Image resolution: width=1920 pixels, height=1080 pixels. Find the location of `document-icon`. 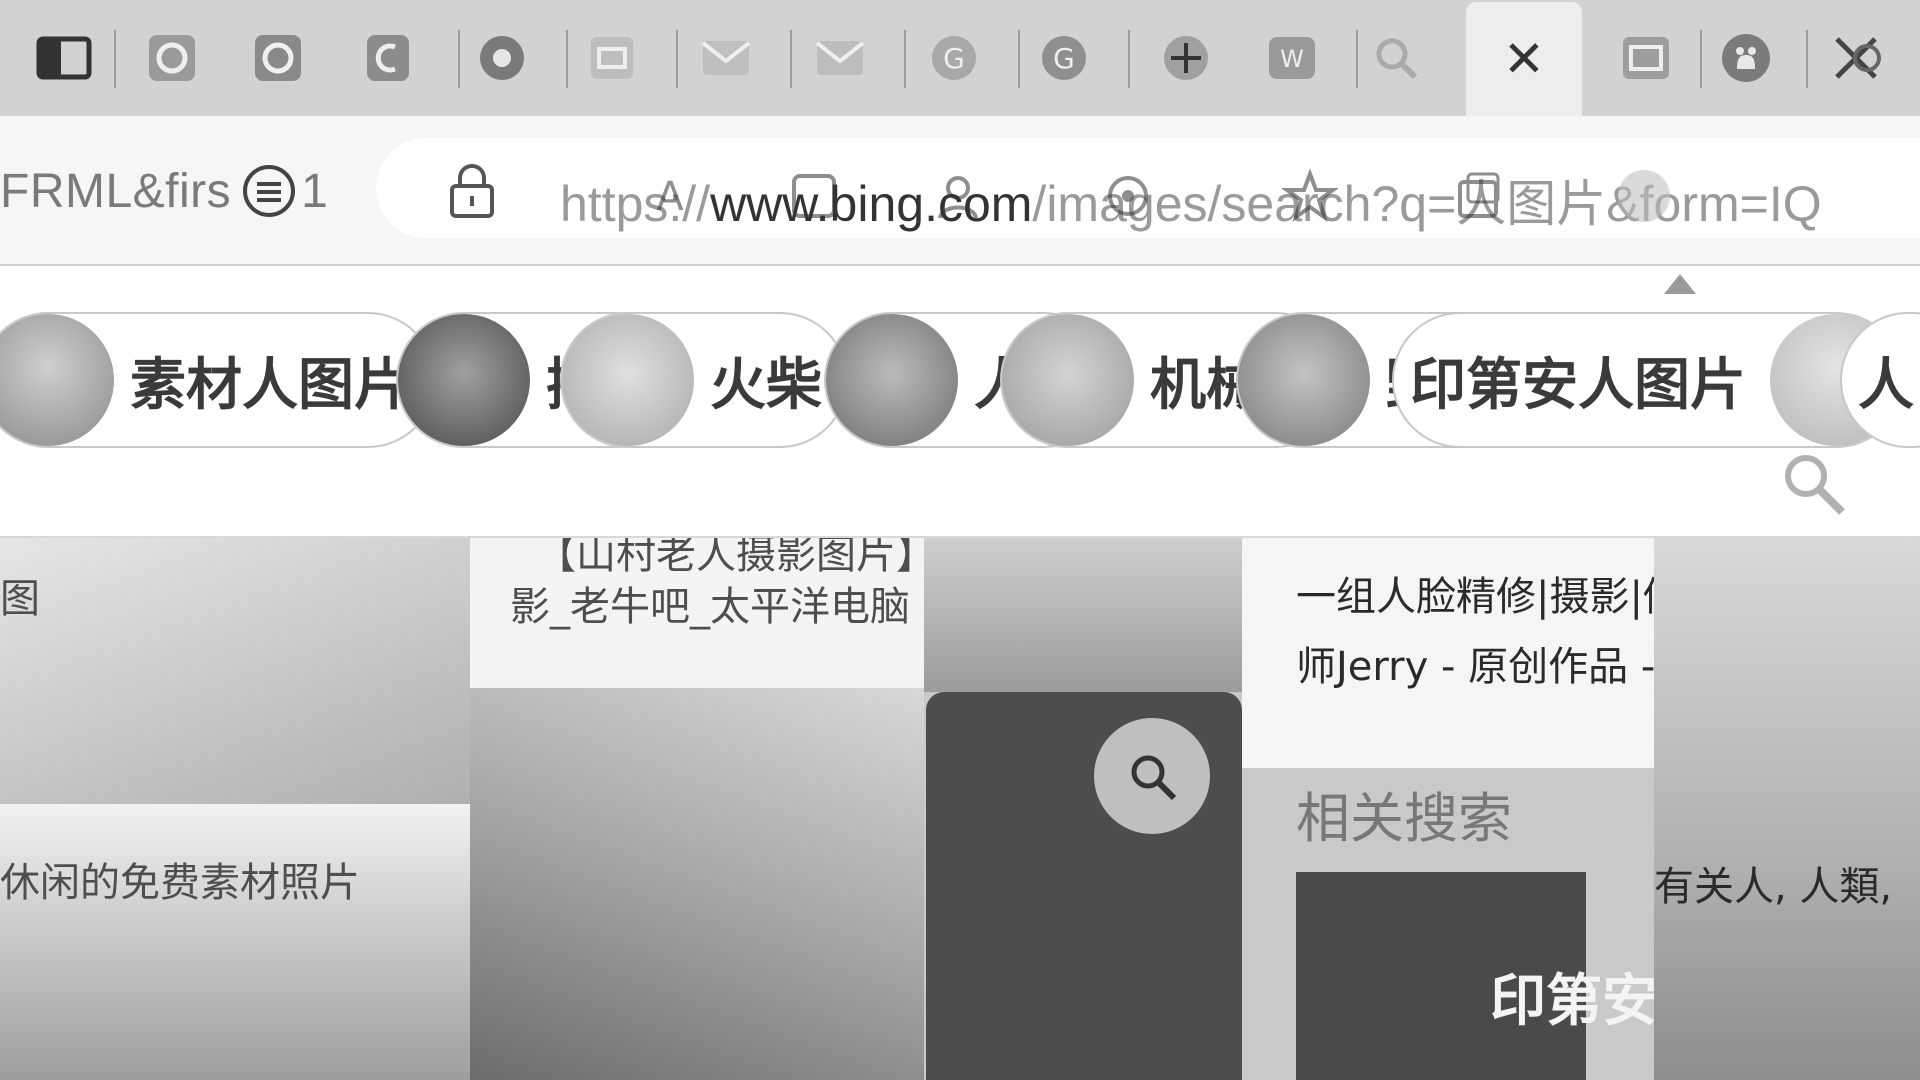

document-icon is located at coordinates (1646, 58).